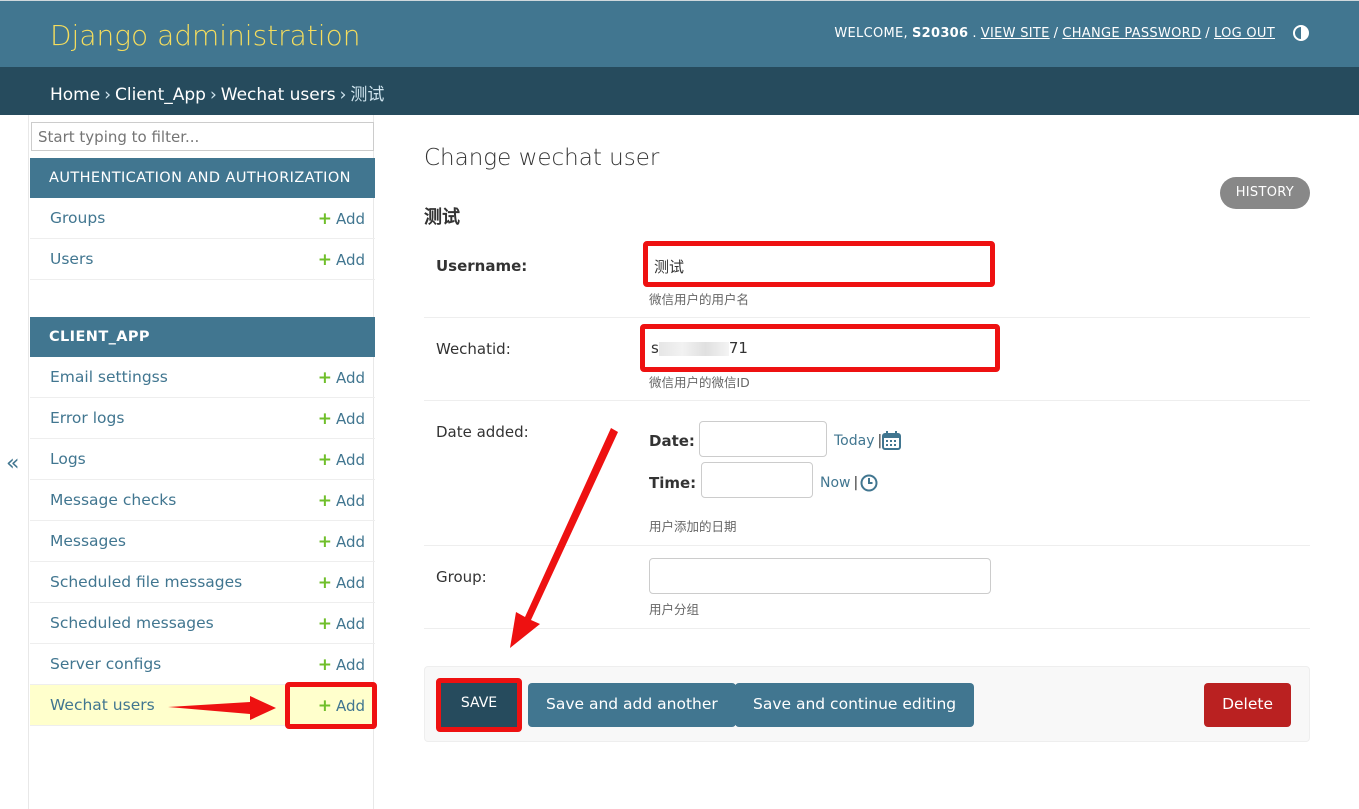  What do you see at coordinates (820, 348) in the screenshot?
I see `wechatid-field: s 71` at bounding box center [820, 348].